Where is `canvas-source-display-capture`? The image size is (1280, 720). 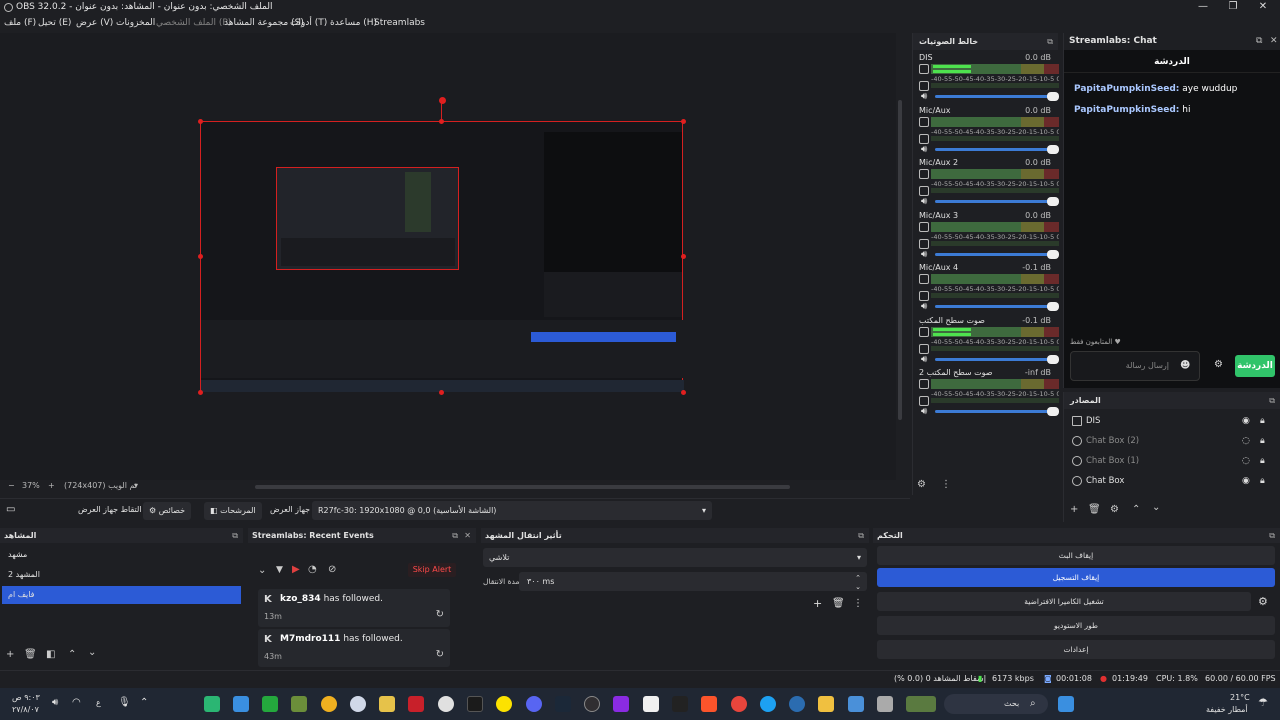 canvas-source-display-capture is located at coordinates (442, 256).